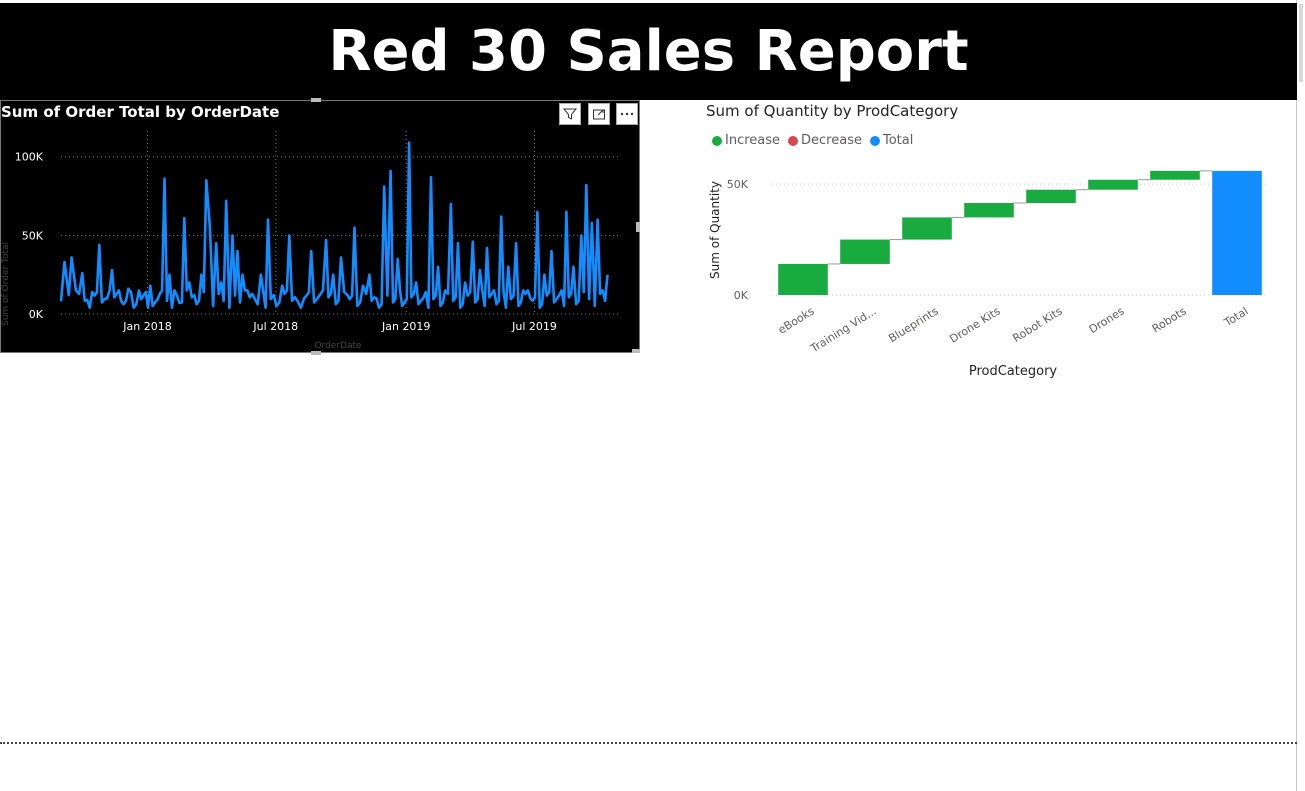 This screenshot has width=1305, height=791. I want to click on line-y-tick-label: 100K, so click(29, 157).